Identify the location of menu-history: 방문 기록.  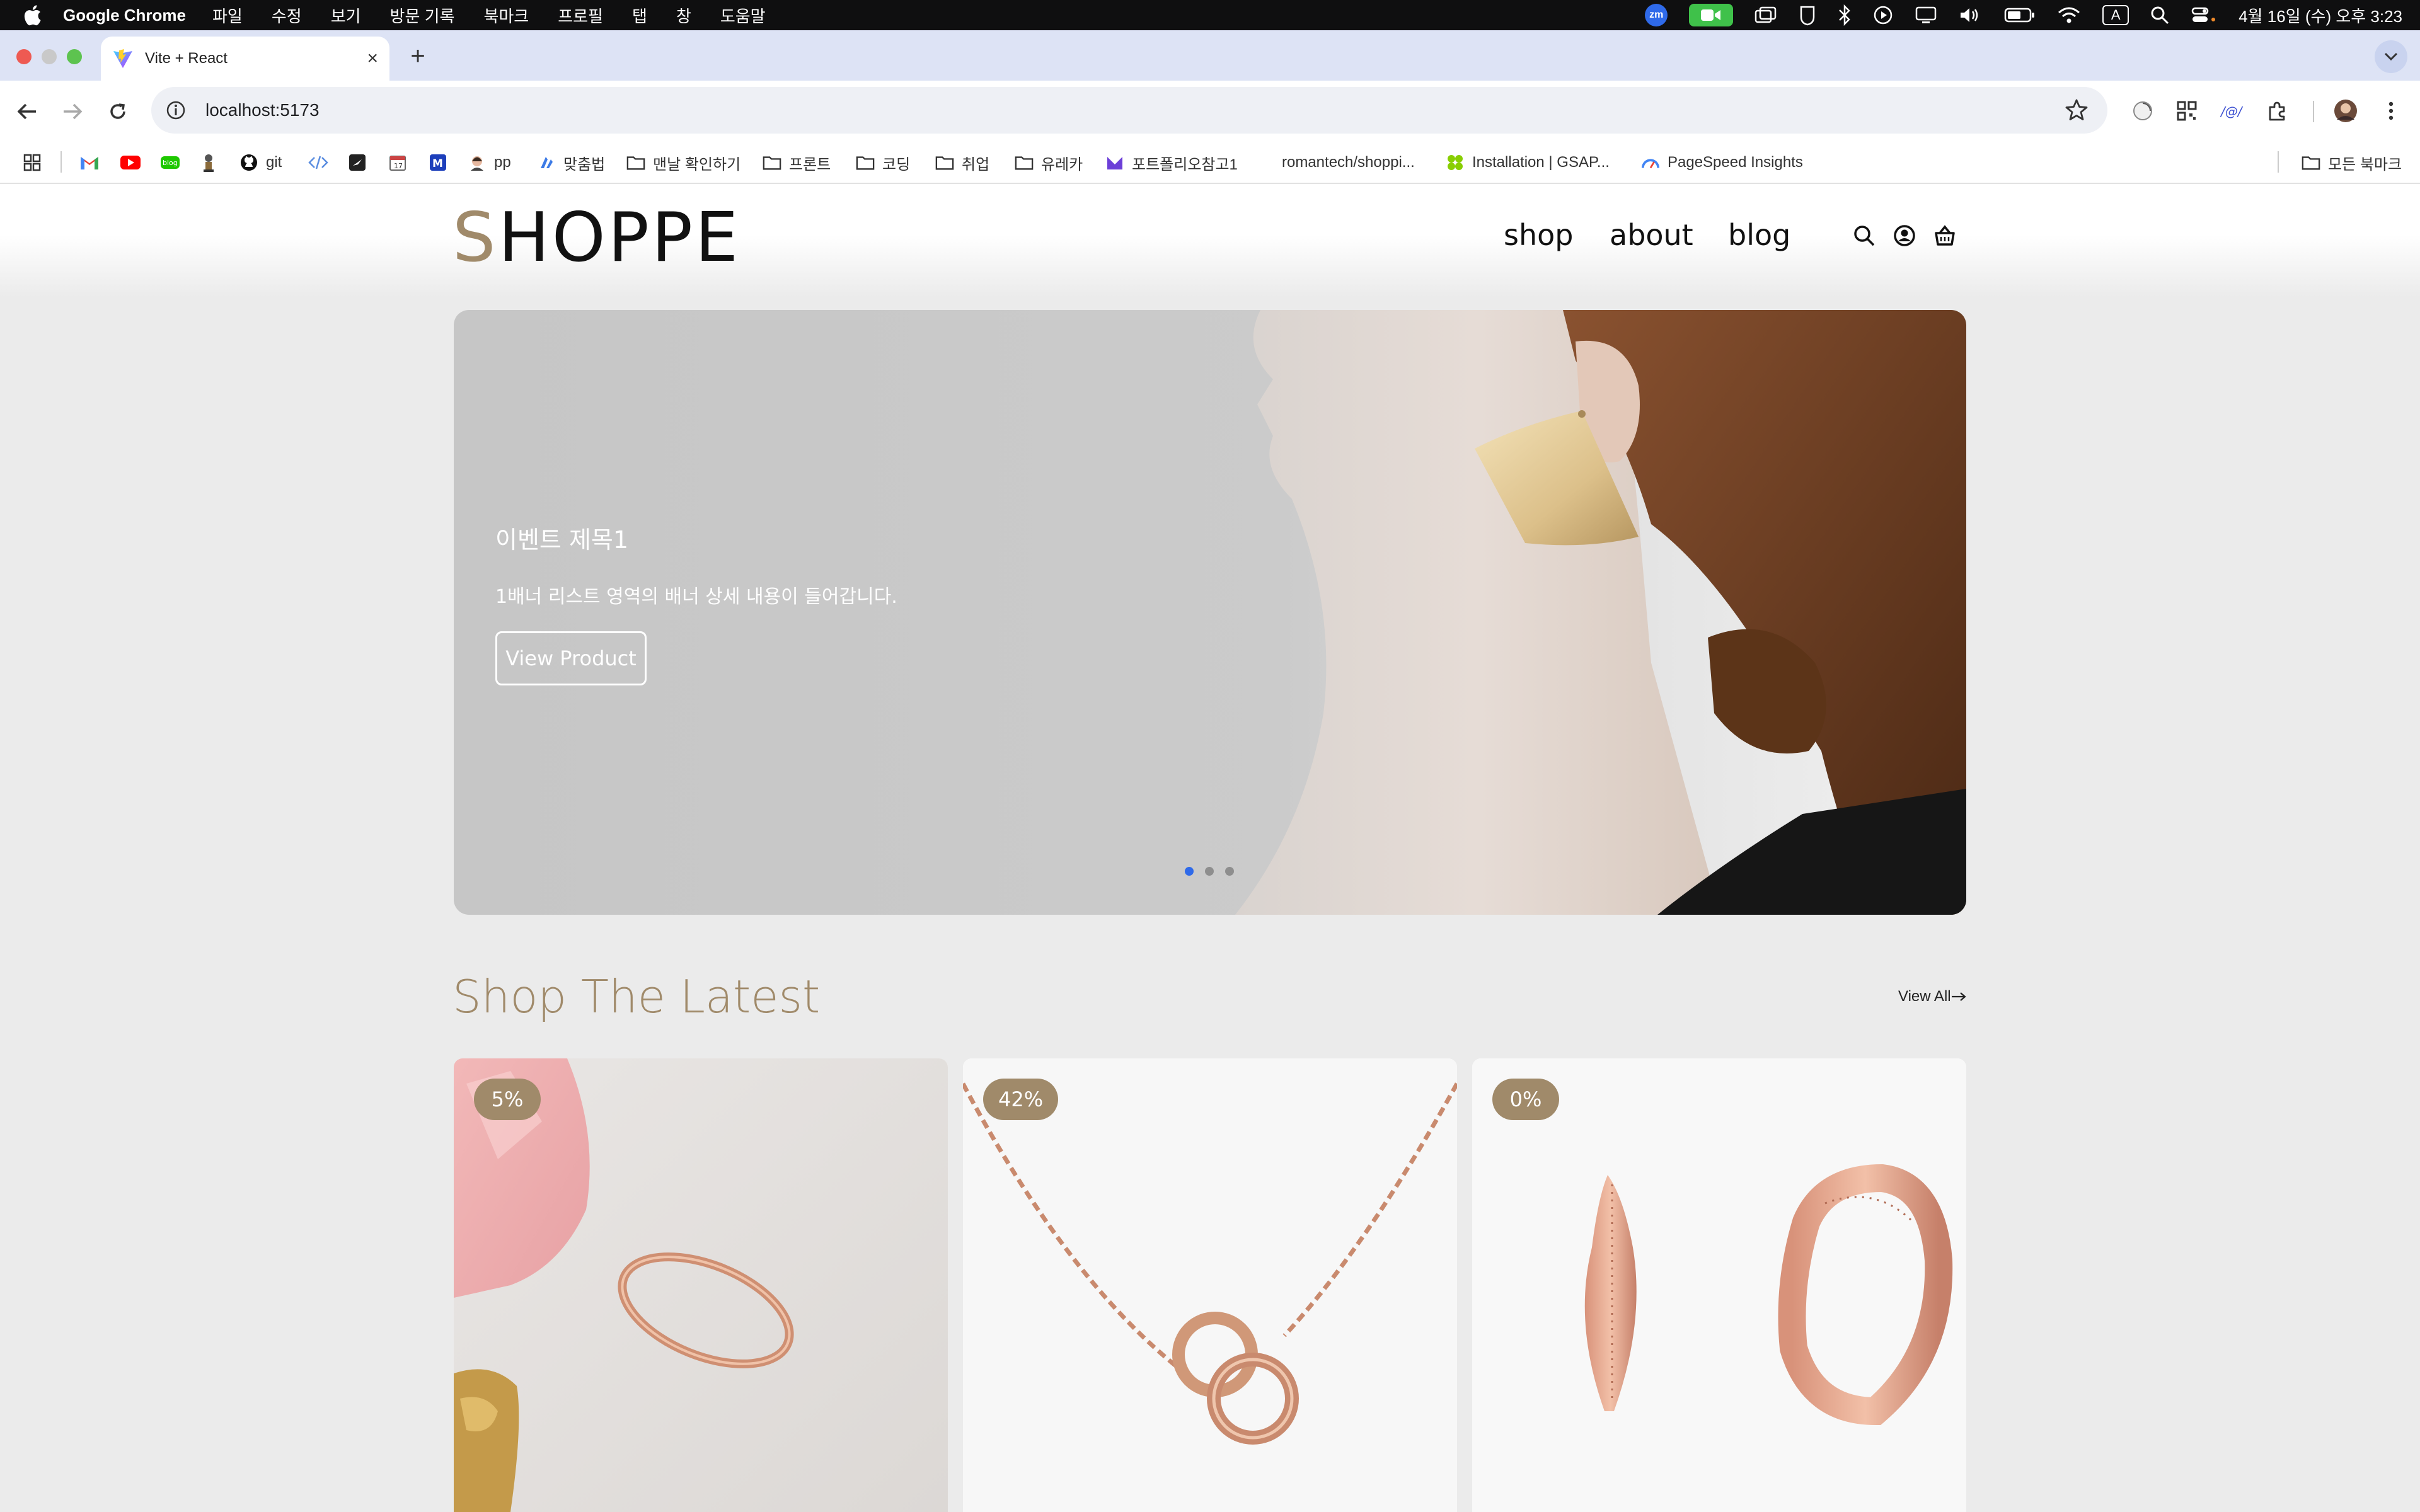
(423, 15).